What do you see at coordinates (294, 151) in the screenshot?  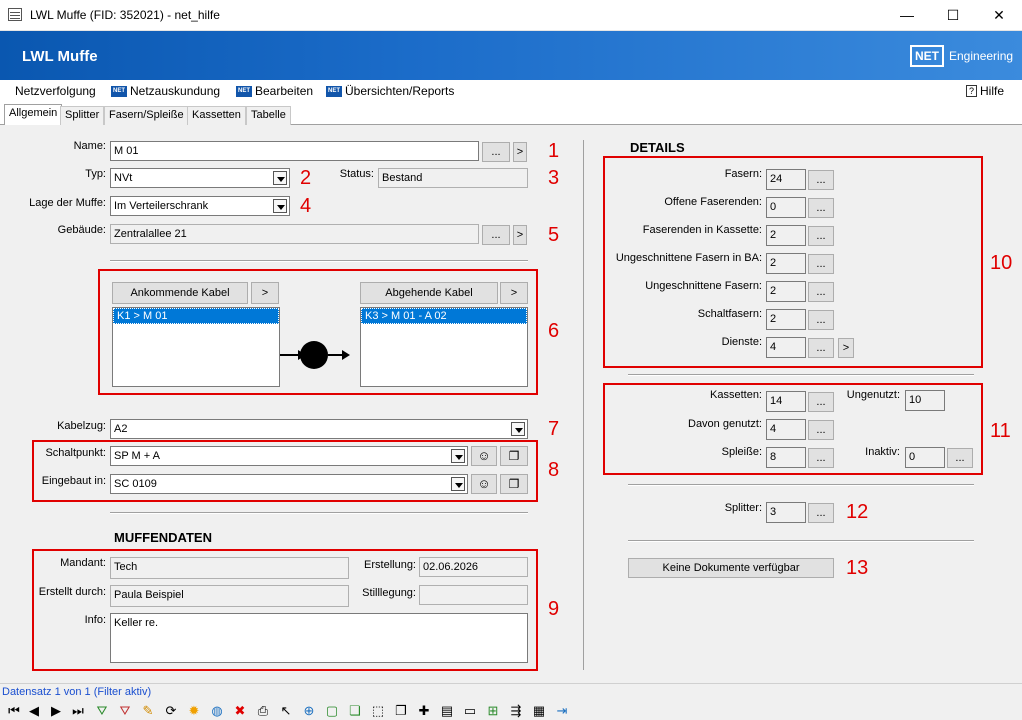 I see `name-input: M 01` at bounding box center [294, 151].